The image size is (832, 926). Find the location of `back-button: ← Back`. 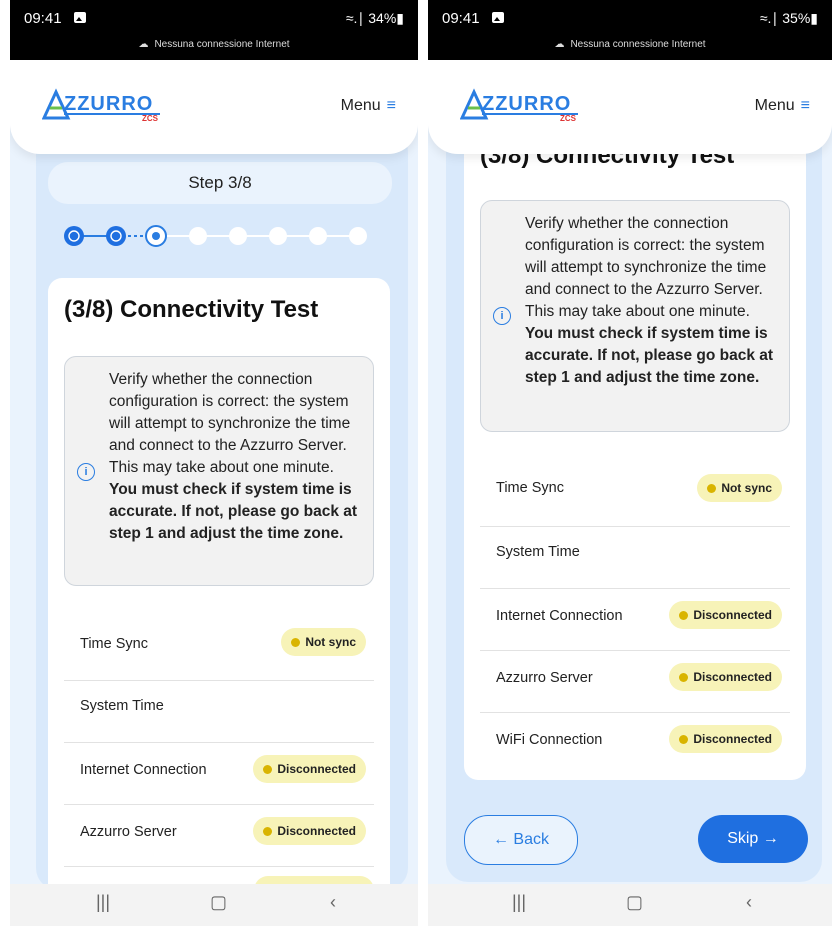

back-button: ← Back is located at coordinates (521, 840).